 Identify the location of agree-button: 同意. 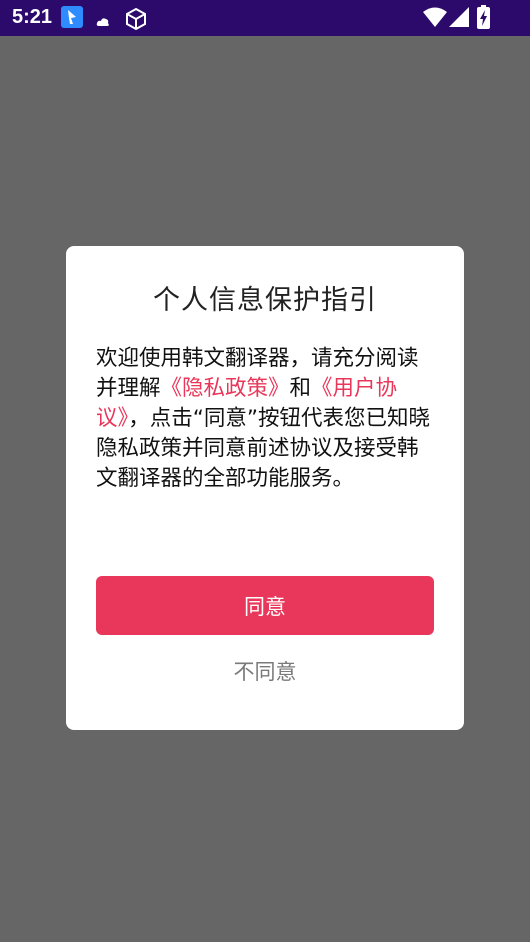
(265, 605).